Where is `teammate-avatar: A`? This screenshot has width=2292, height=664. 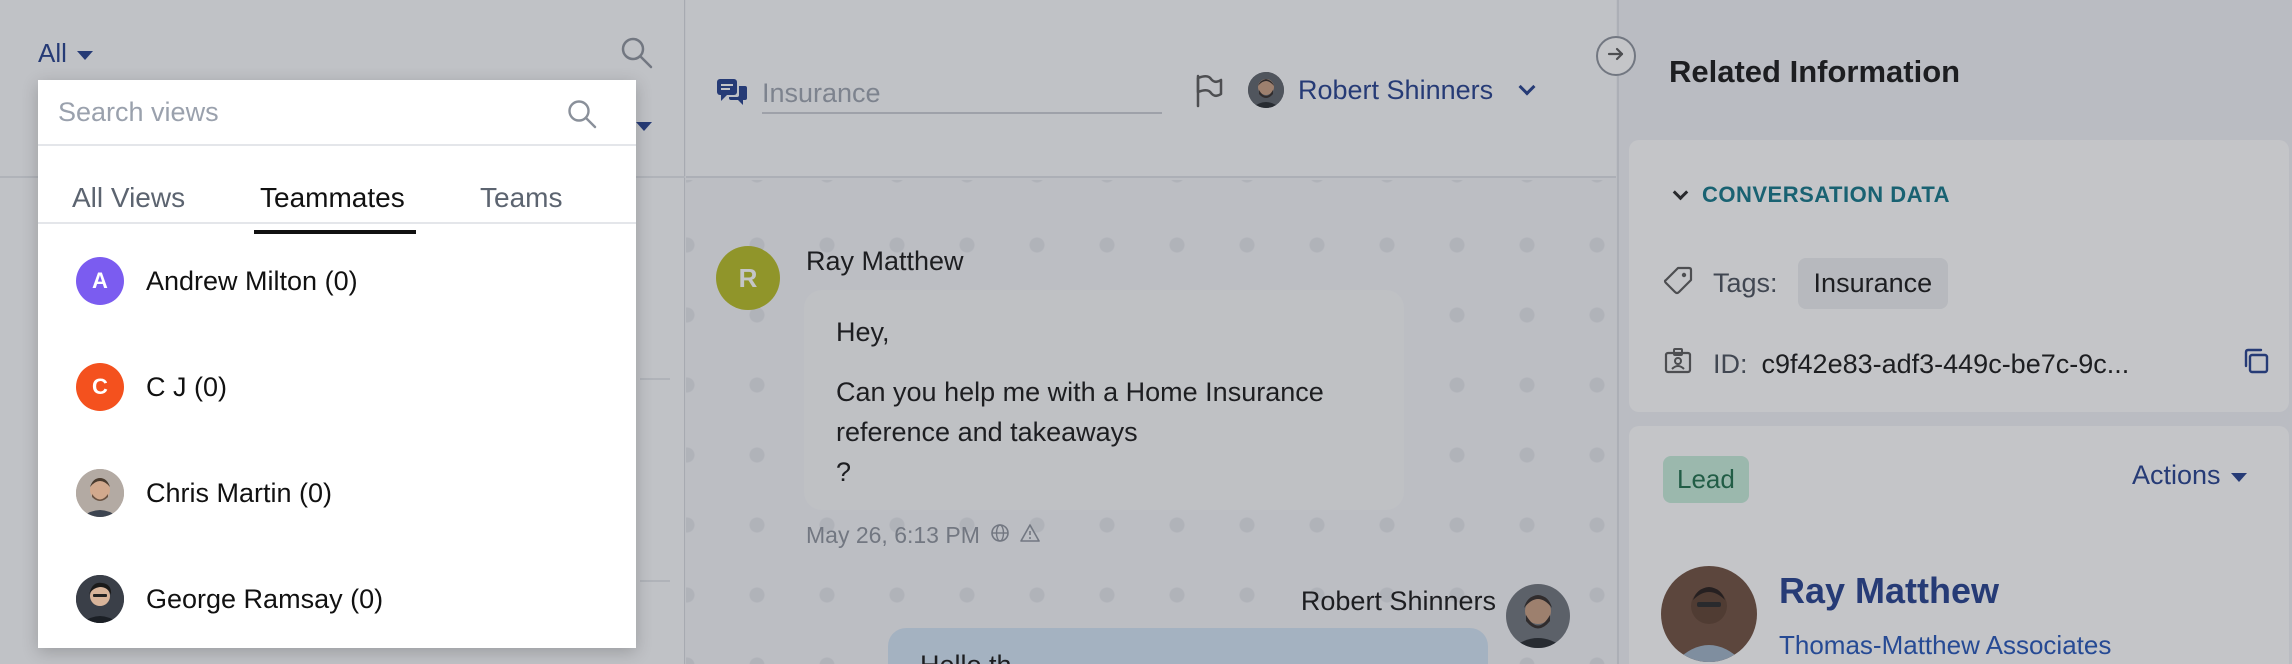 teammate-avatar: A is located at coordinates (100, 281).